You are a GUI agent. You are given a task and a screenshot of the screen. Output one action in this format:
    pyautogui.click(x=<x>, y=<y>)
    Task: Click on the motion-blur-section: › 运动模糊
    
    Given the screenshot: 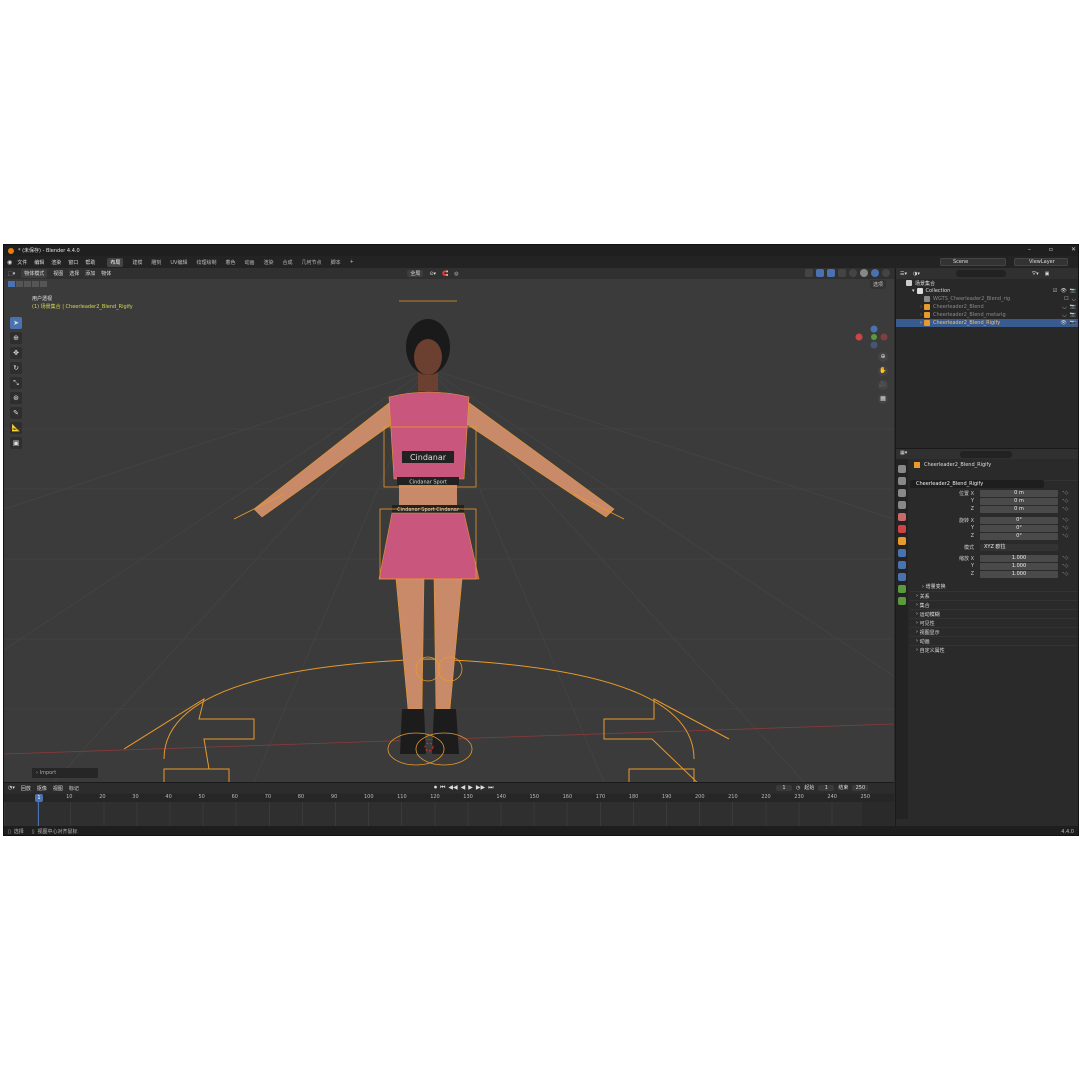 What is the action you would take?
    pyautogui.click(x=994, y=613)
    